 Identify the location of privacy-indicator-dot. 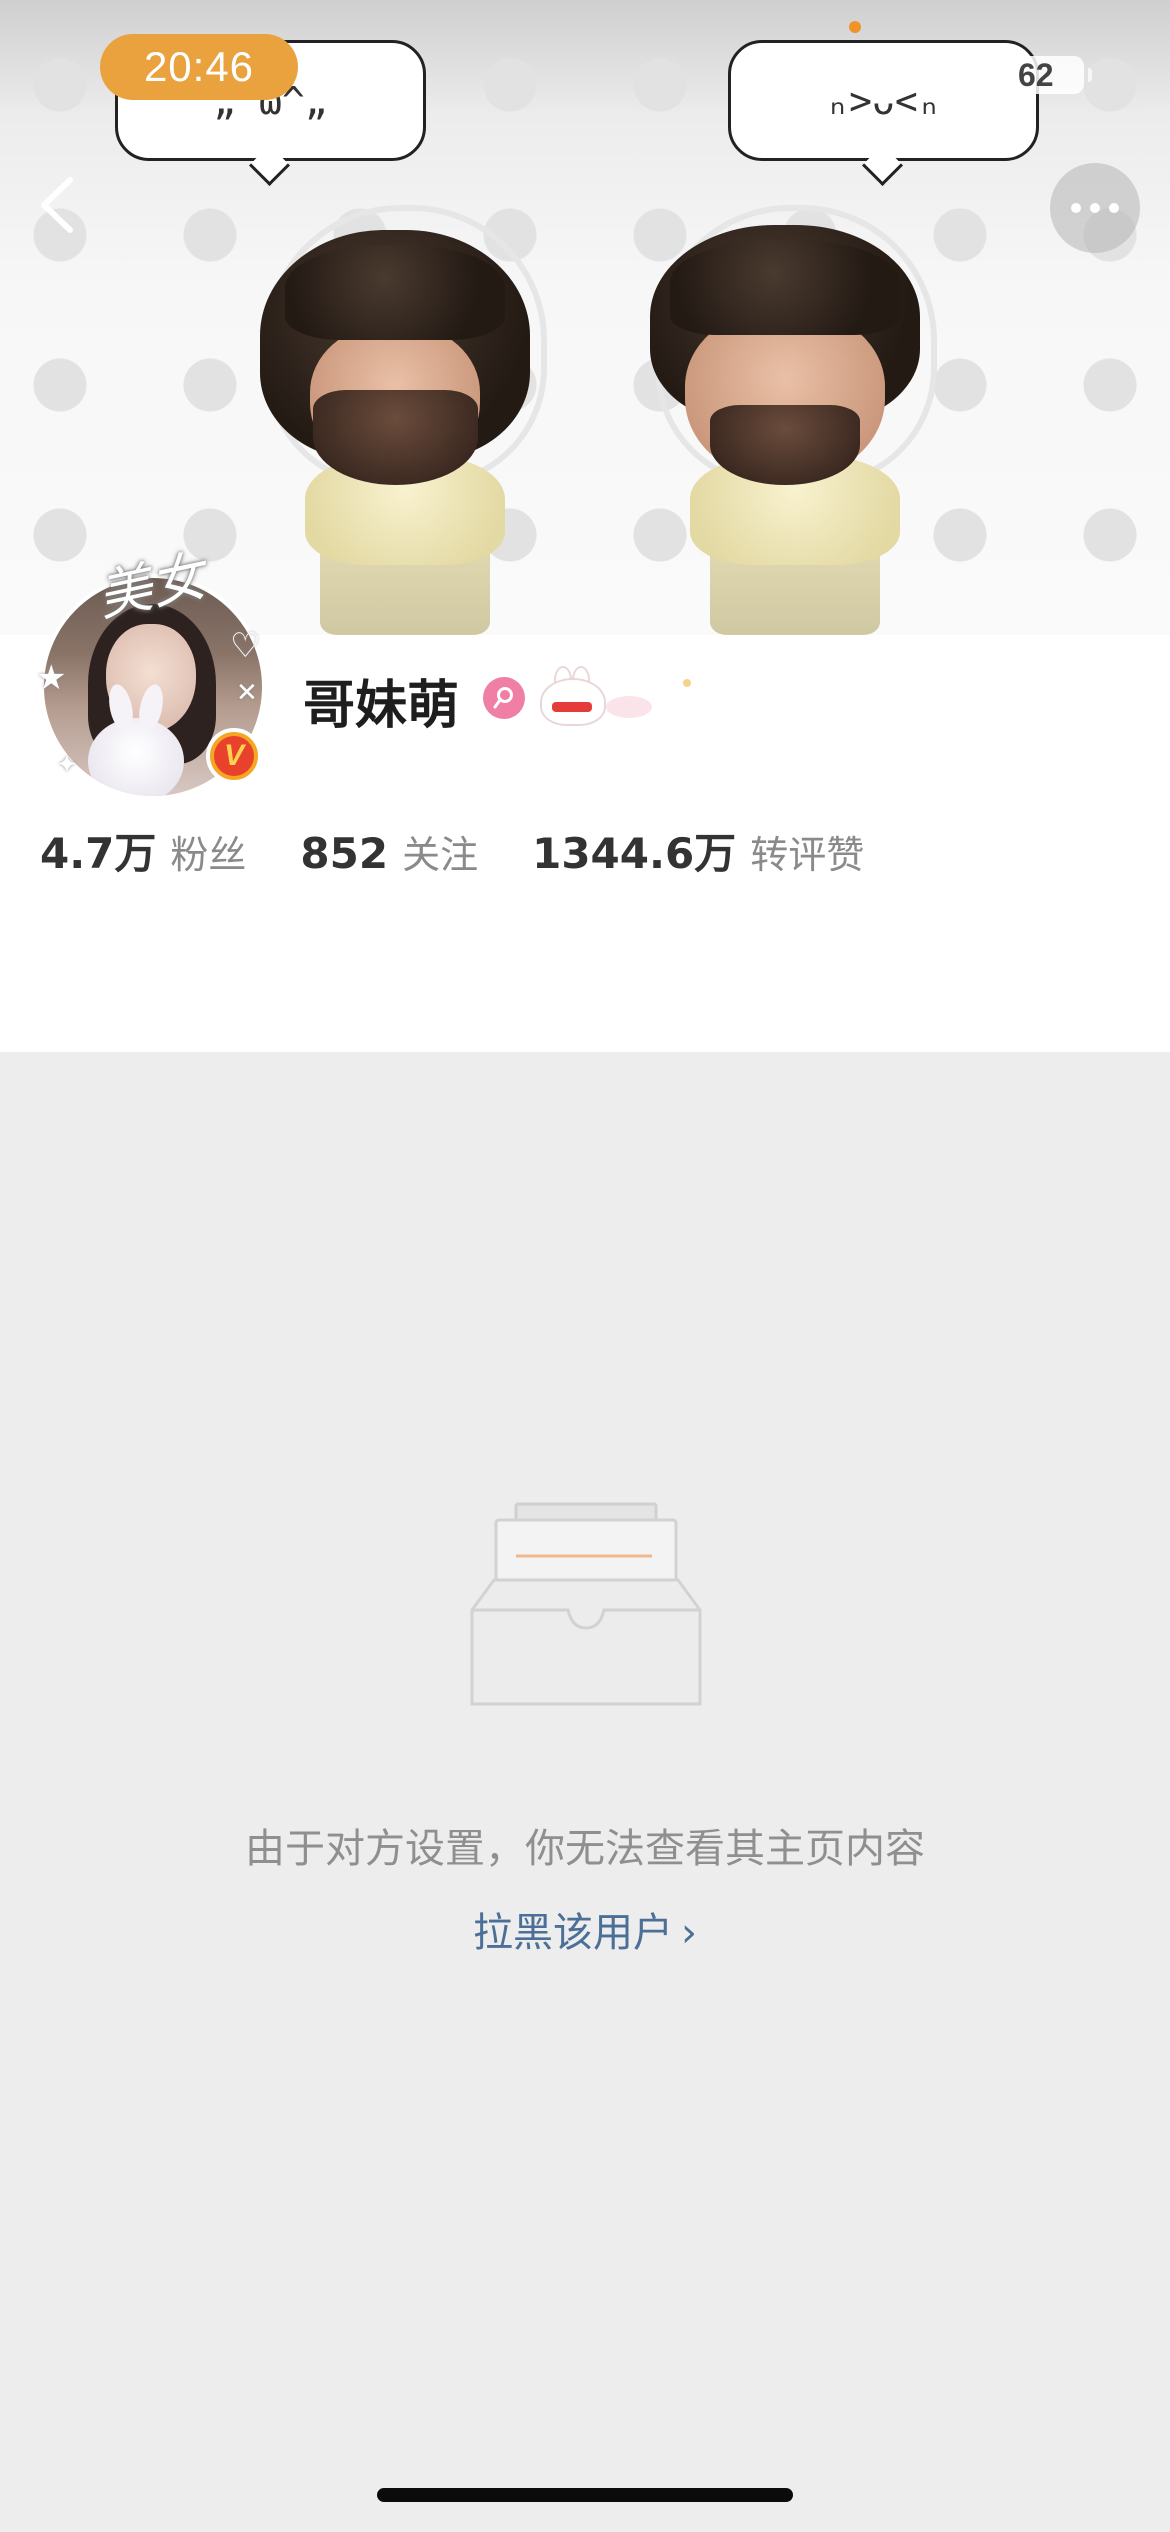
(855, 27).